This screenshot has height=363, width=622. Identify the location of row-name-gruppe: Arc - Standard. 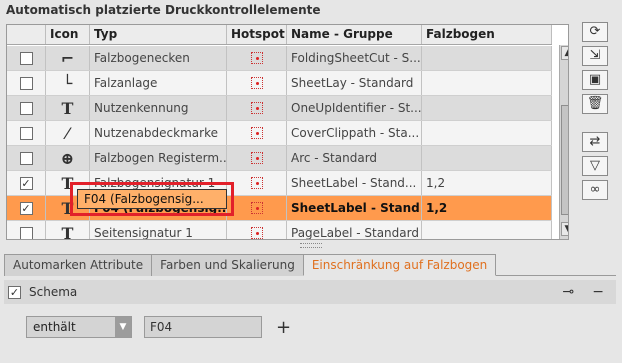
(334, 158).